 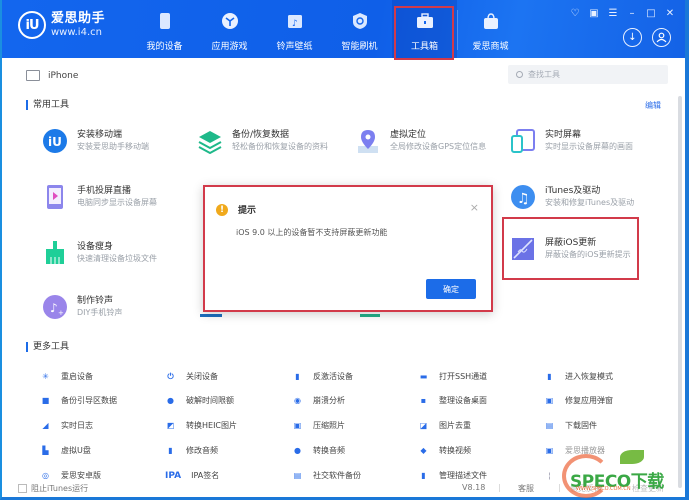 I want to click on shield-refresh-icon, so click(x=360, y=21).